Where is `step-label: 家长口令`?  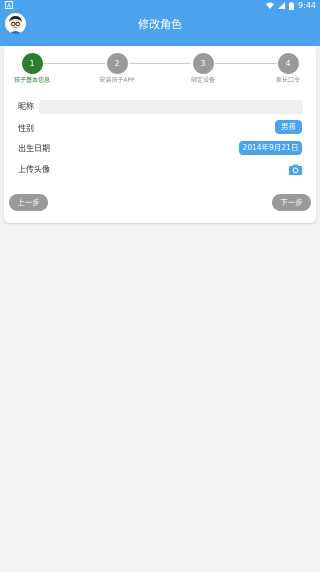
step-label: 家长口令 is located at coordinates (287, 80).